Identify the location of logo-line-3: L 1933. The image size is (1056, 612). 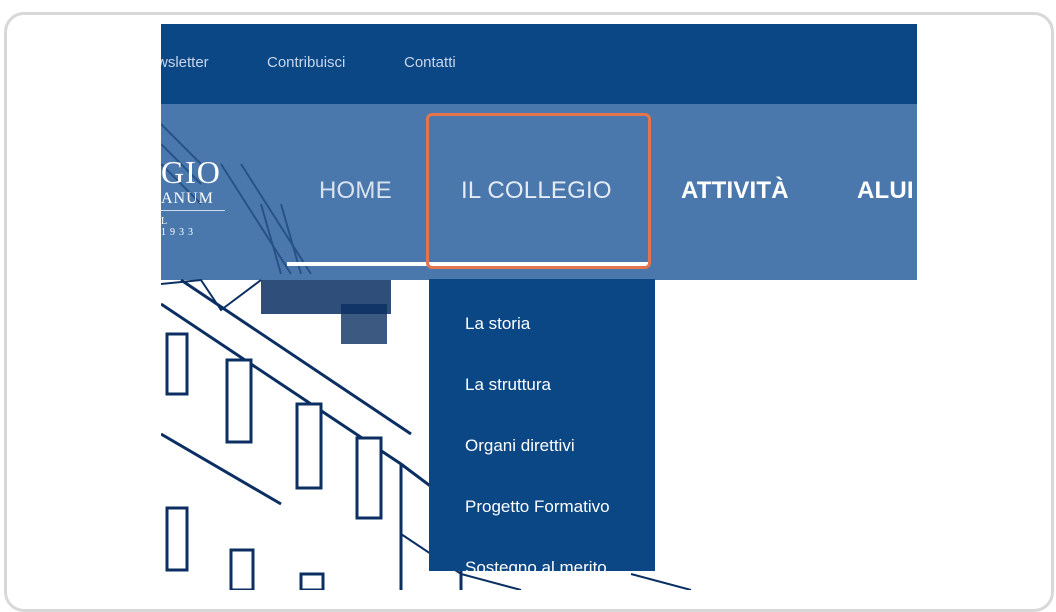
(179, 227).